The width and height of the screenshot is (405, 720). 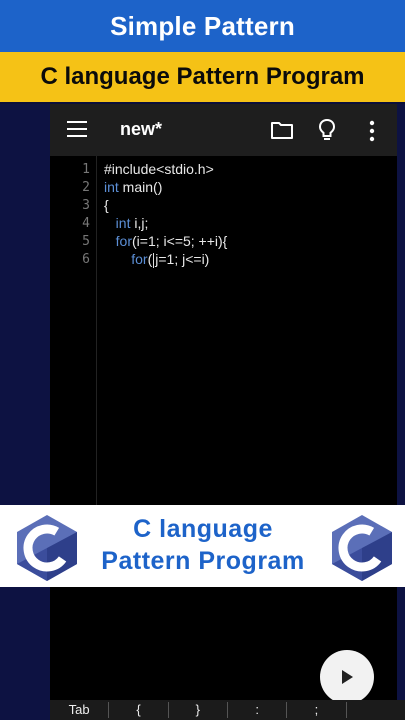 I want to click on code-line: for(i=1; i<=5; ++i){, so click(x=166, y=241).